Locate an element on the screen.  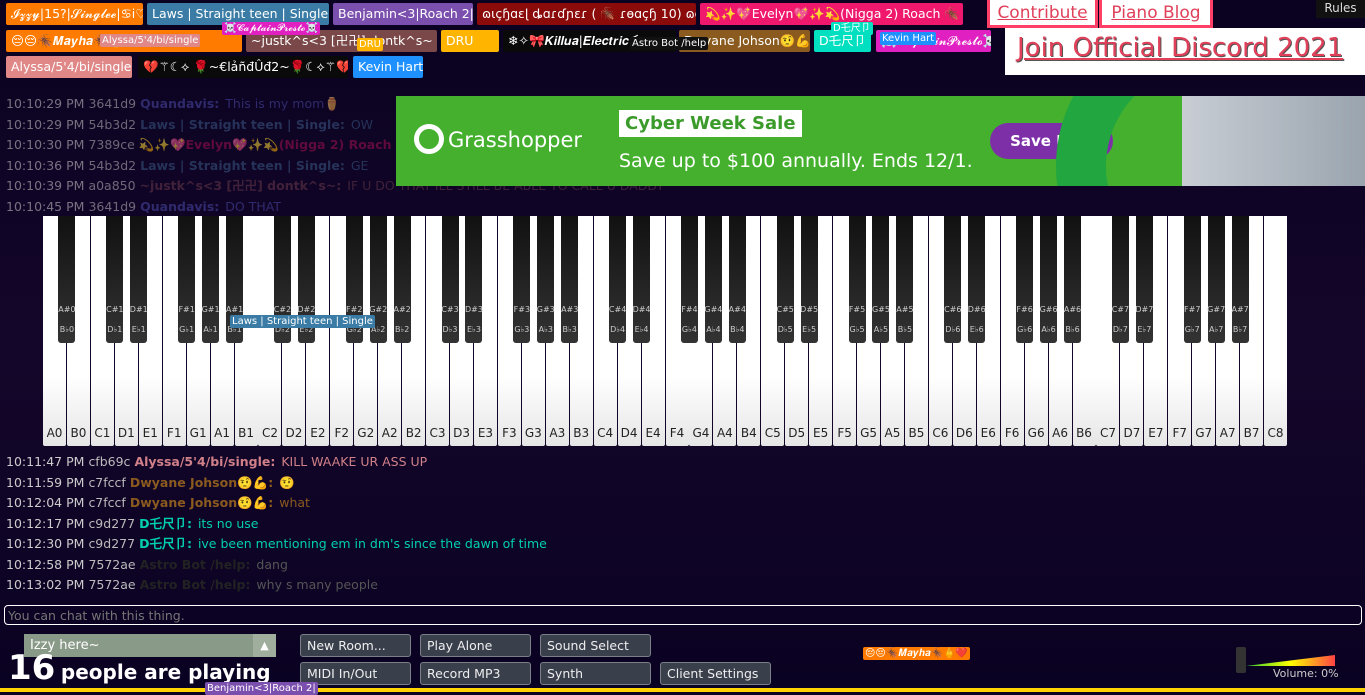
key-label: A#3 is located at coordinates (570, 309).